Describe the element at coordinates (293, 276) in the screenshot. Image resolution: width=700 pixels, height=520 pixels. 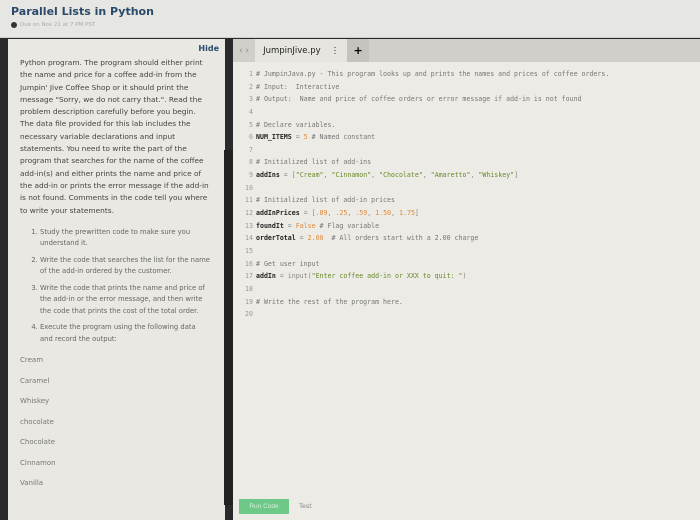
I see `code-token: = input(` at that location.